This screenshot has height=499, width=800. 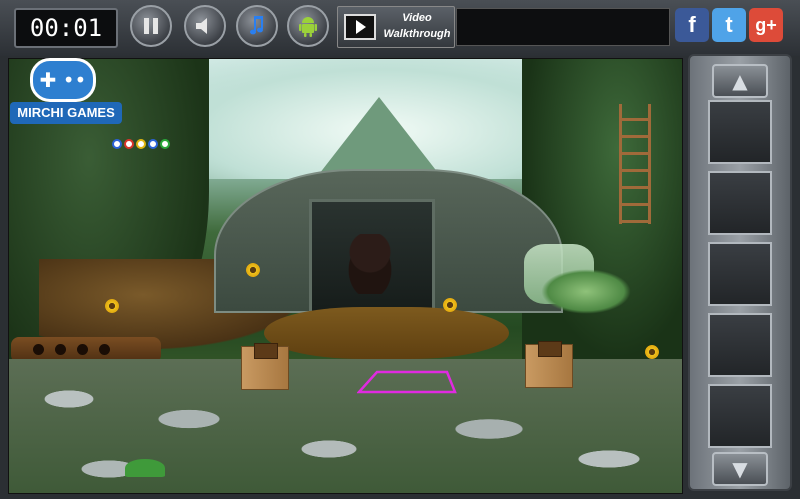 I want to click on twitter-button: t, so click(x=729, y=25).